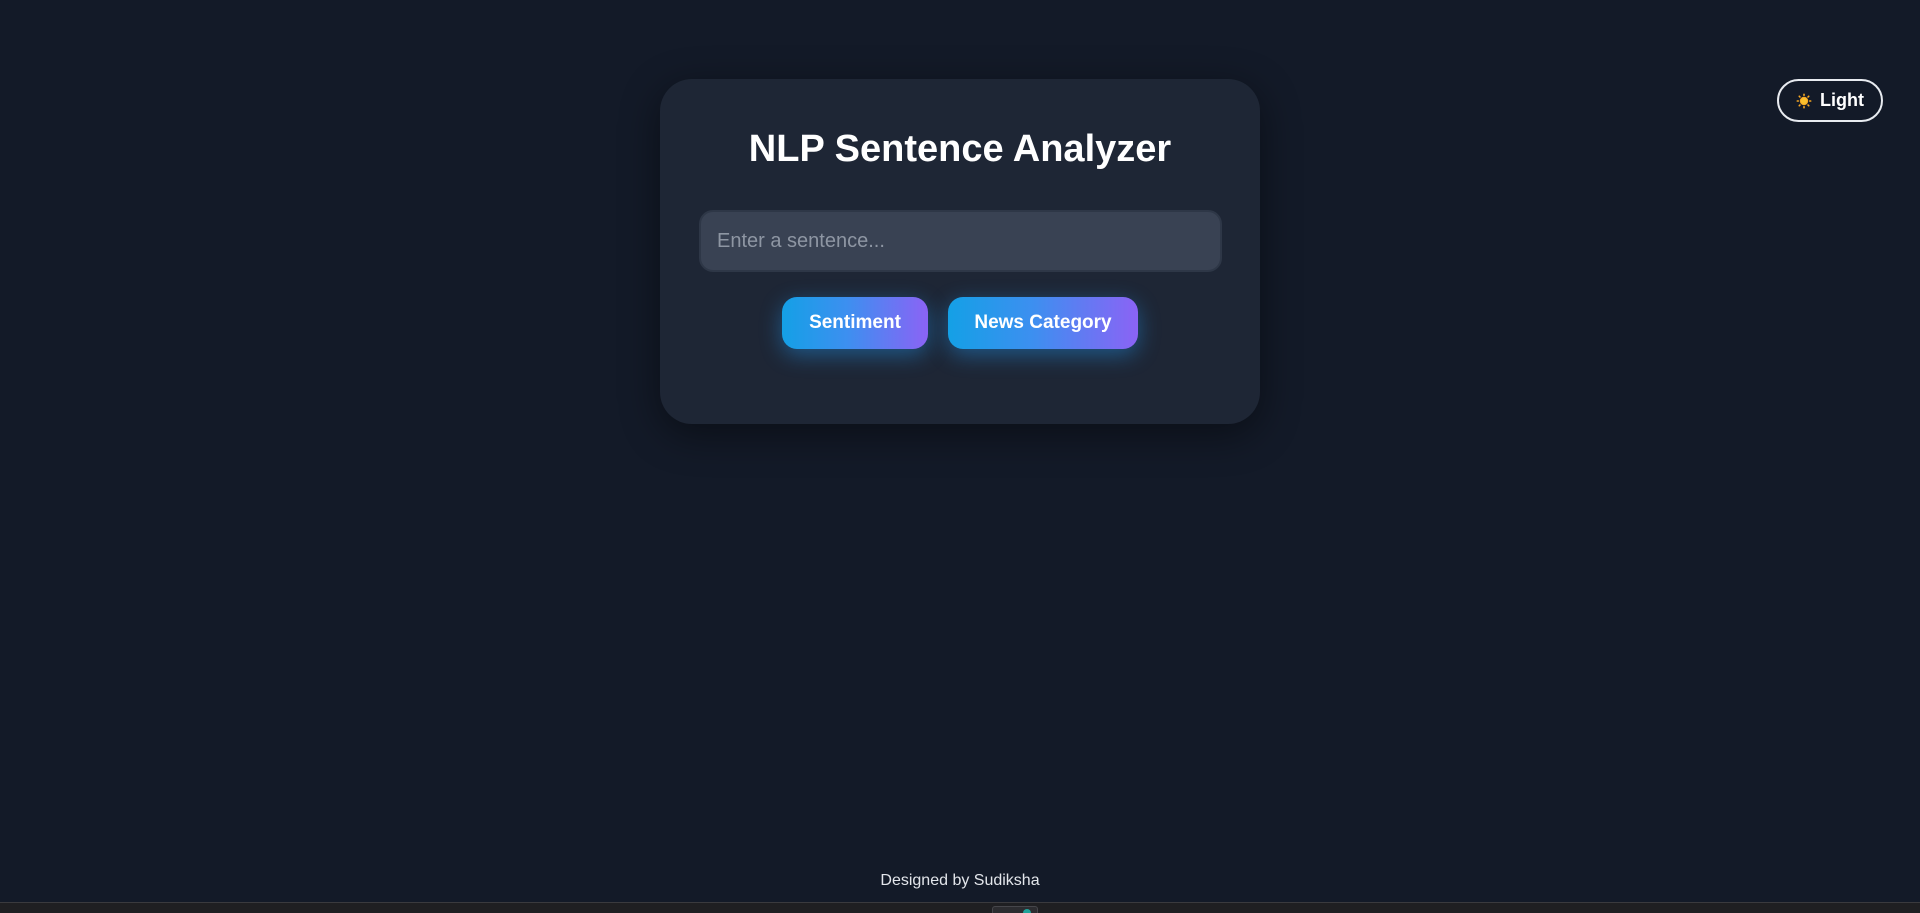 This screenshot has width=1920, height=913. Describe the element at coordinates (960, 149) in the screenshot. I see `page-title: NLP Sentence Analyzer` at that location.